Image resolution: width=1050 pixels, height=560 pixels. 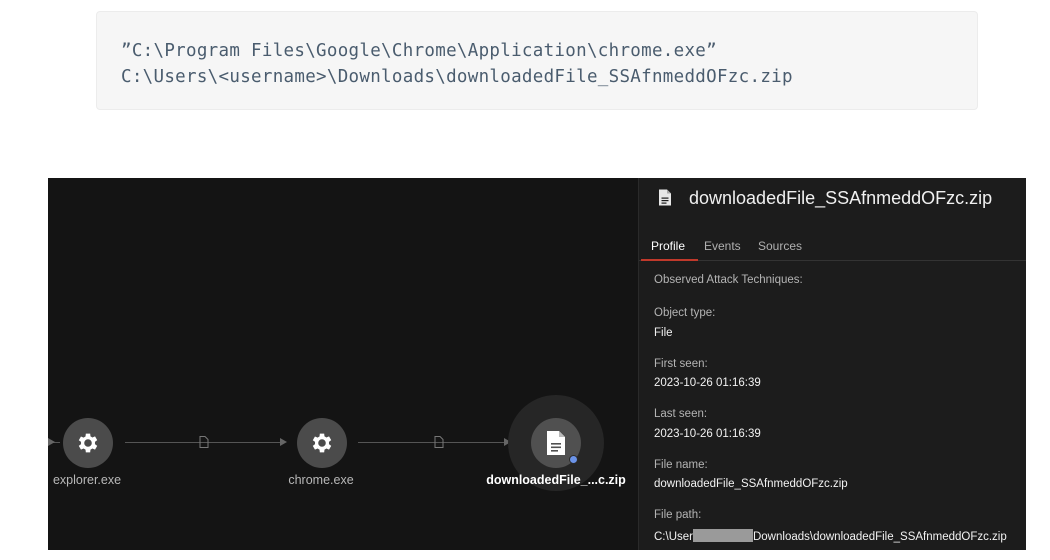 What do you see at coordinates (707, 434) in the screenshot?
I see `last-seen-value: 2023-10-26 01:16:39` at bounding box center [707, 434].